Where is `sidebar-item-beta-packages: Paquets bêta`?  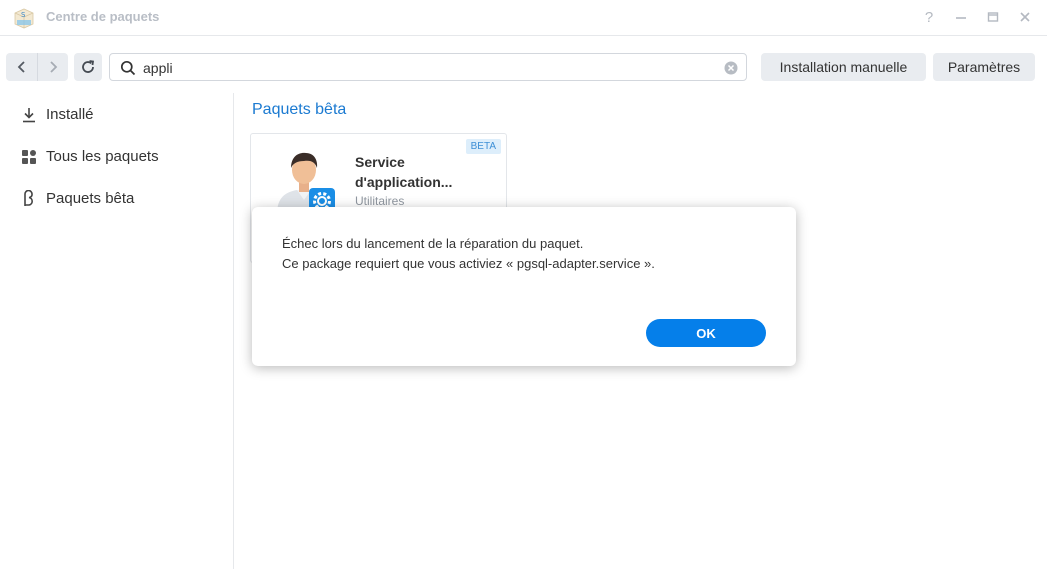 sidebar-item-beta-packages: Paquets bêta is located at coordinates (117, 198).